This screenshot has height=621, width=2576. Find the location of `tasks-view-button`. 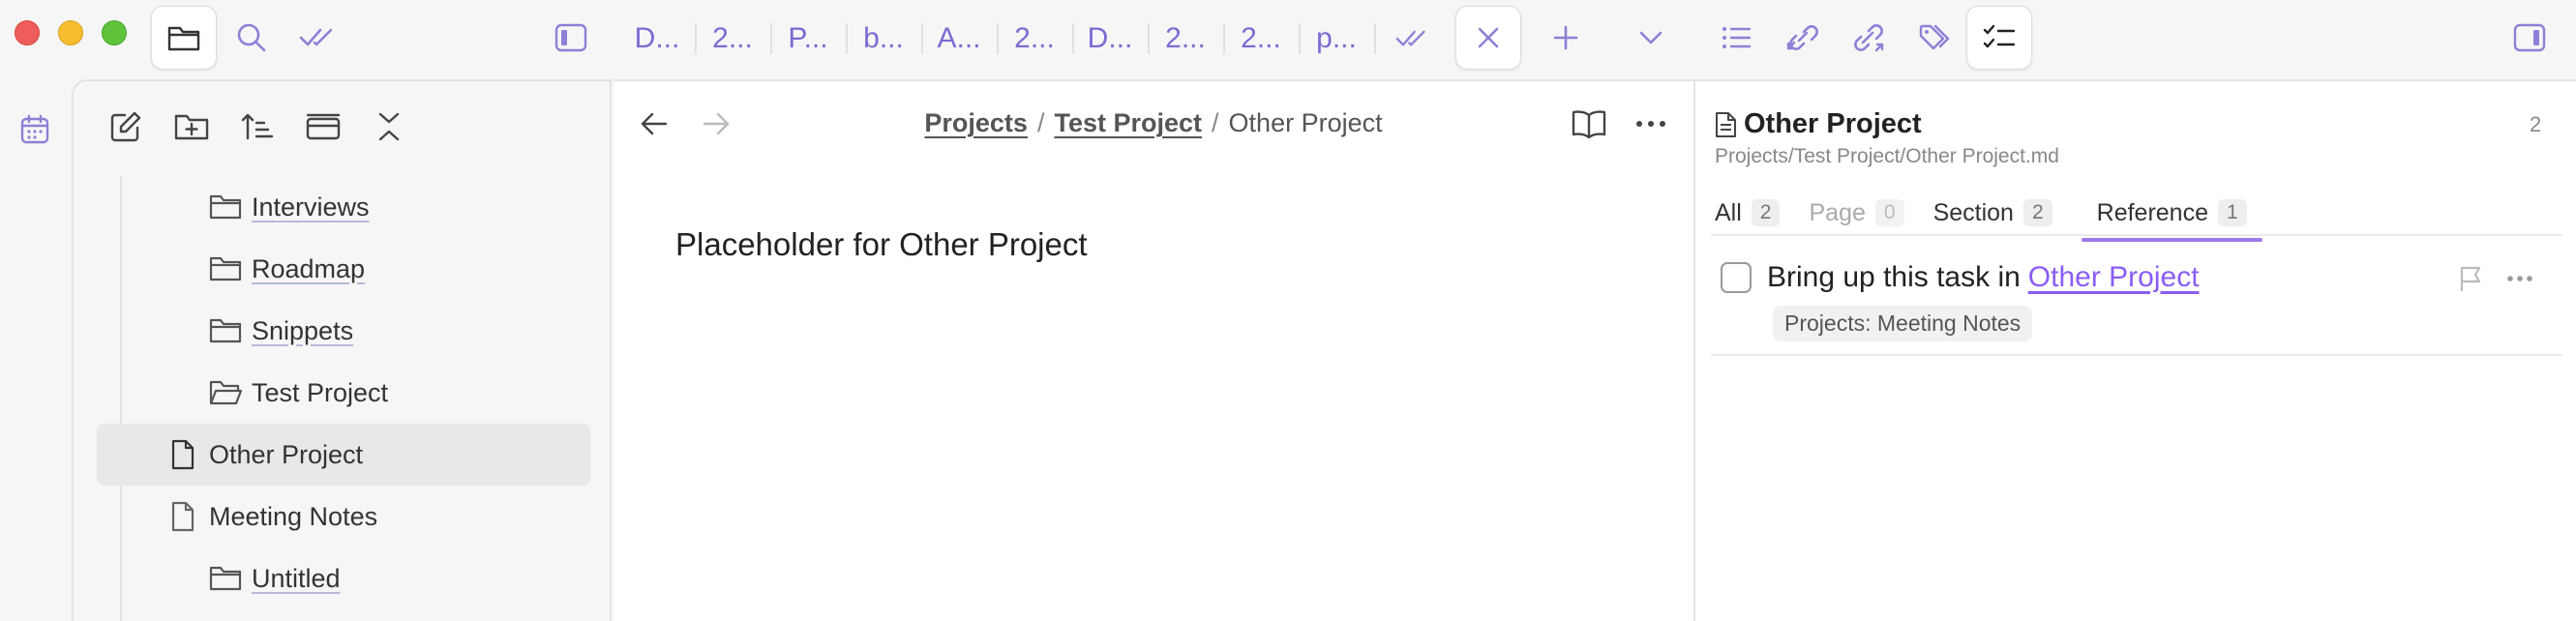

tasks-view-button is located at coordinates (317, 38).